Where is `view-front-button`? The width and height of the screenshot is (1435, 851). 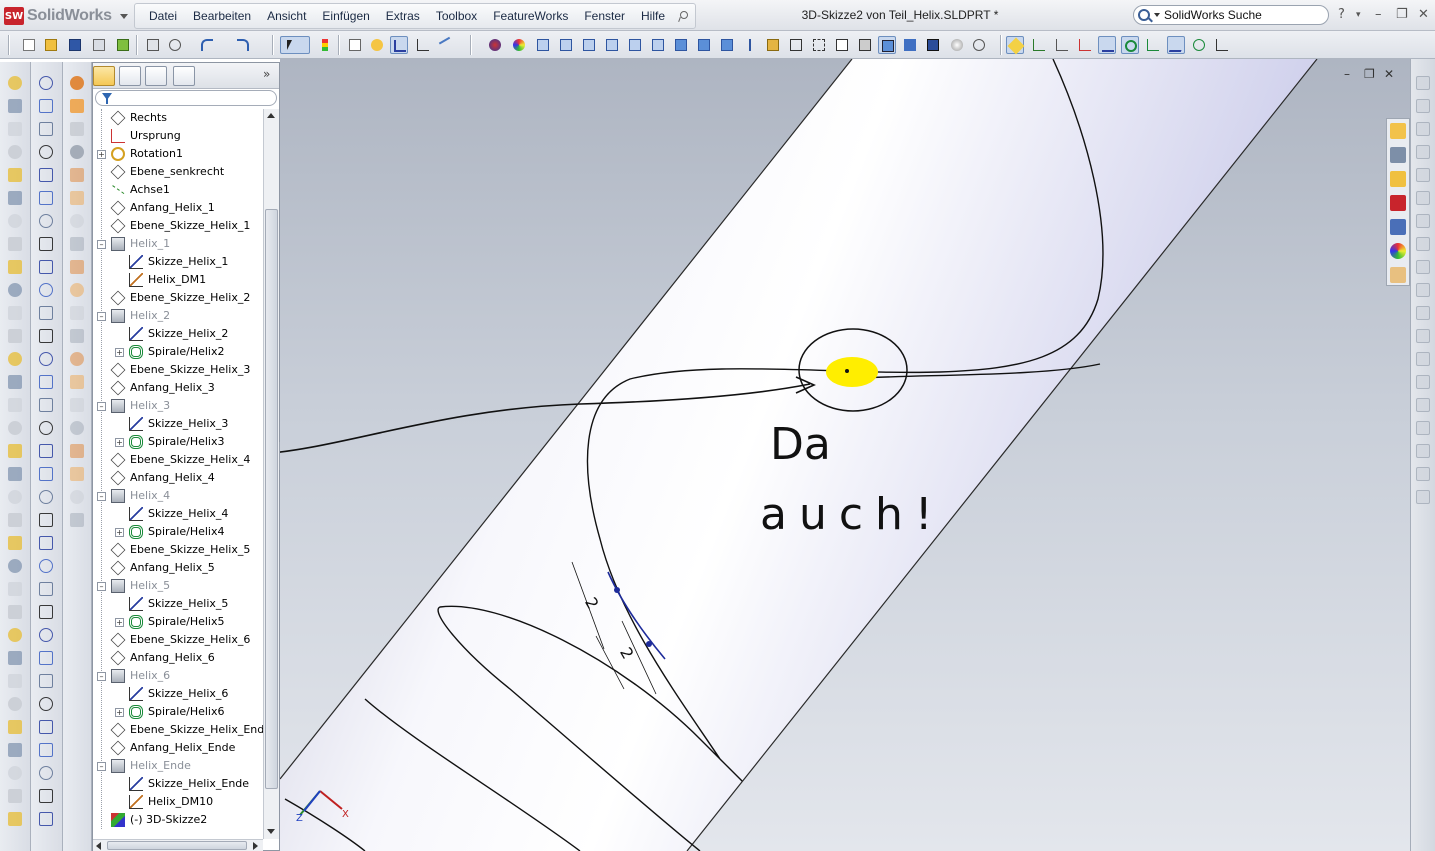
view-front-button is located at coordinates (543, 45).